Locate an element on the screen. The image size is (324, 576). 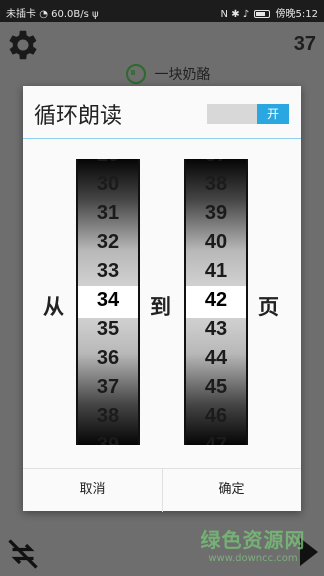
page-number: 46 is located at coordinates (216, 416).